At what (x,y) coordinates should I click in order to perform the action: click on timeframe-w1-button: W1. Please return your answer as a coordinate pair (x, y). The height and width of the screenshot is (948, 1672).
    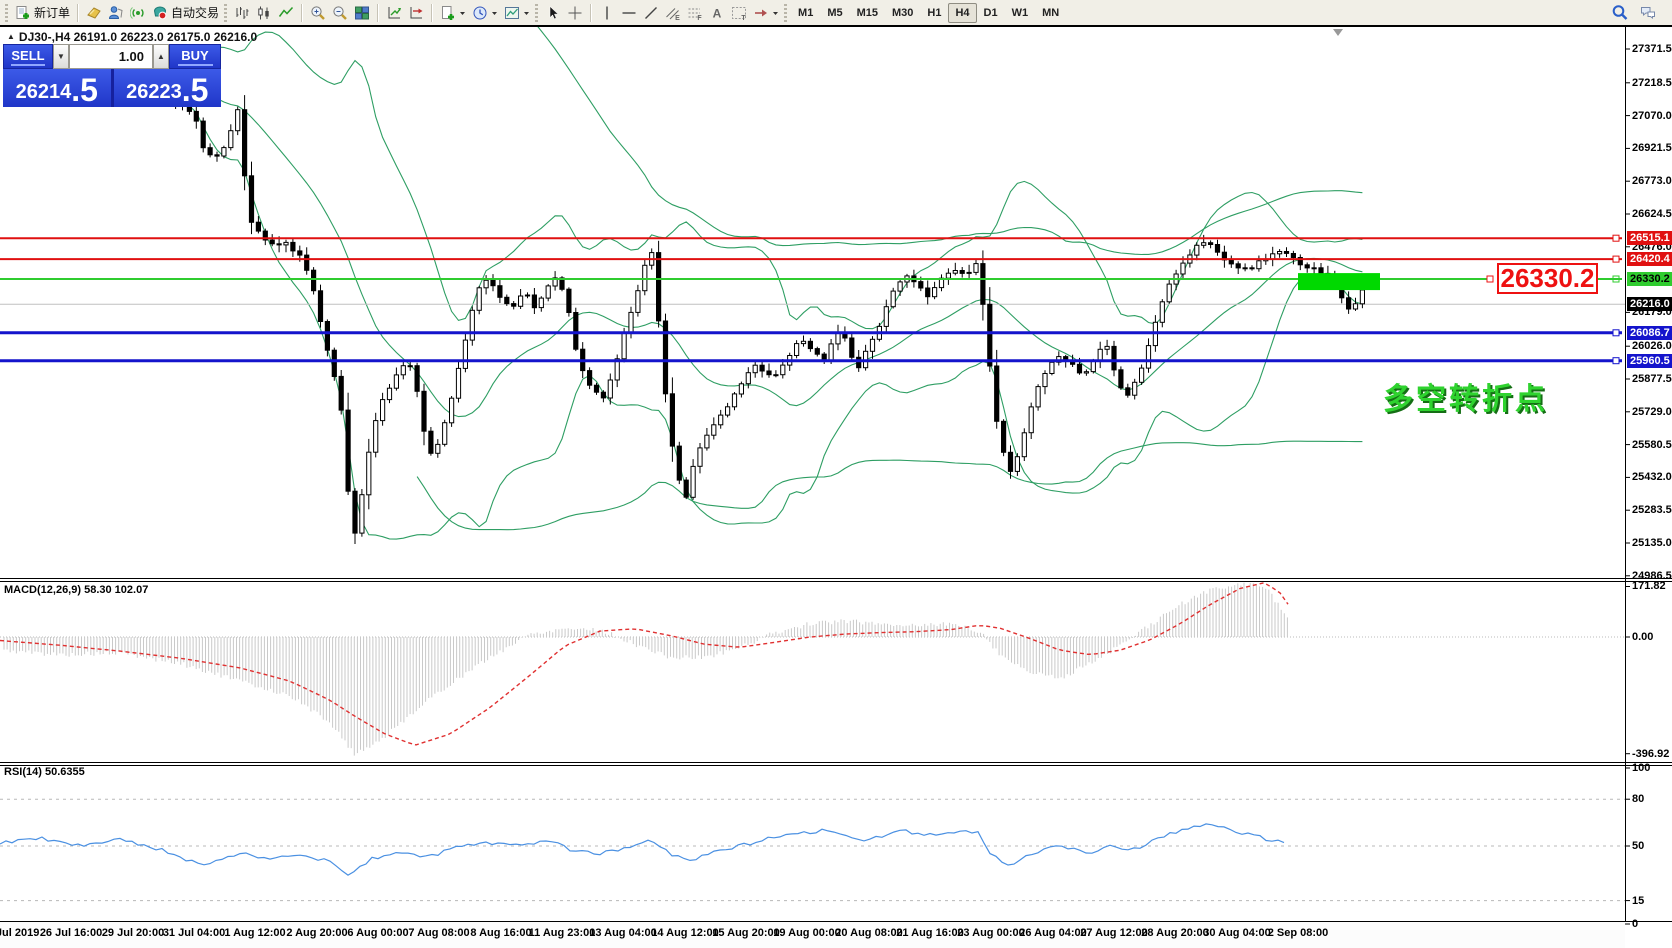
    Looking at the image, I should click on (1020, 13).